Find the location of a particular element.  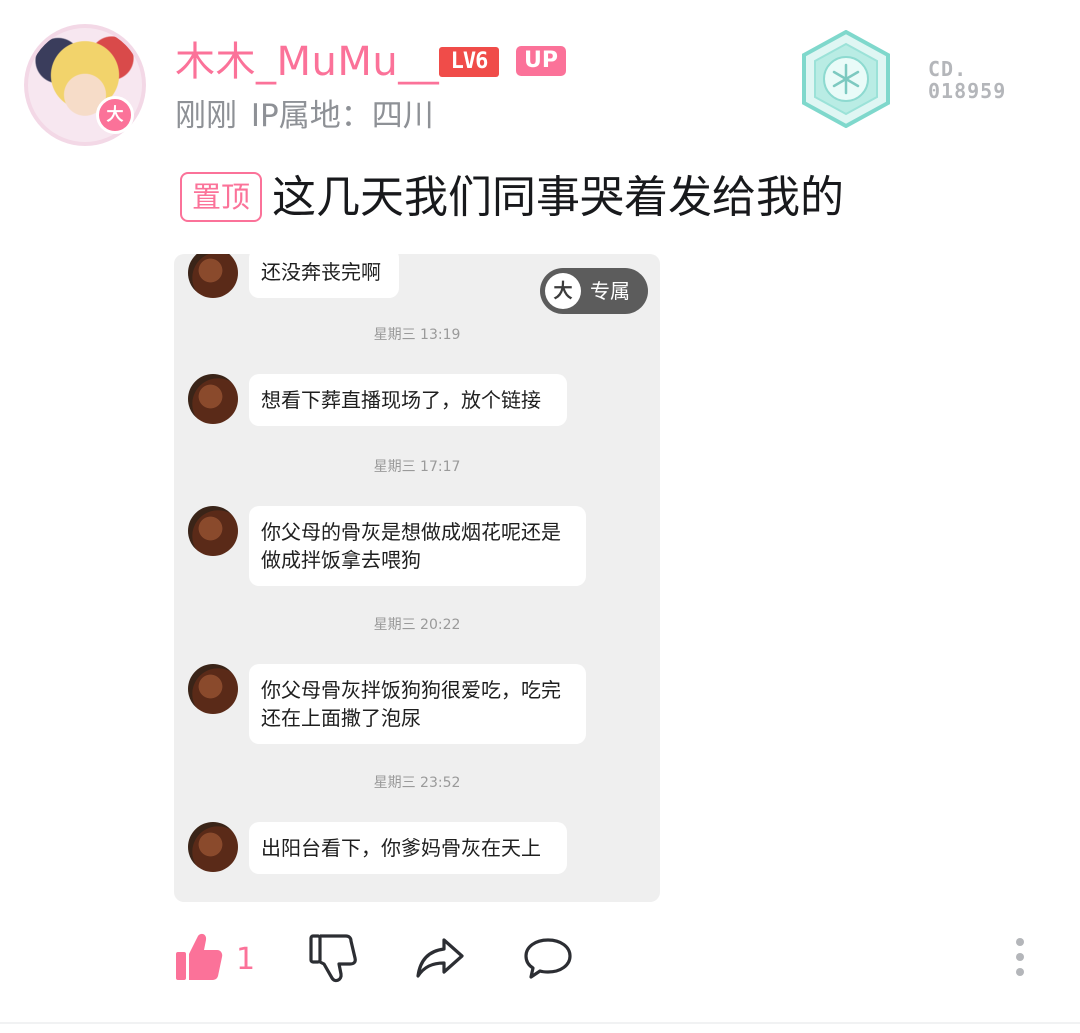

more-vertical-icon is located at coordinates (1020, 957).